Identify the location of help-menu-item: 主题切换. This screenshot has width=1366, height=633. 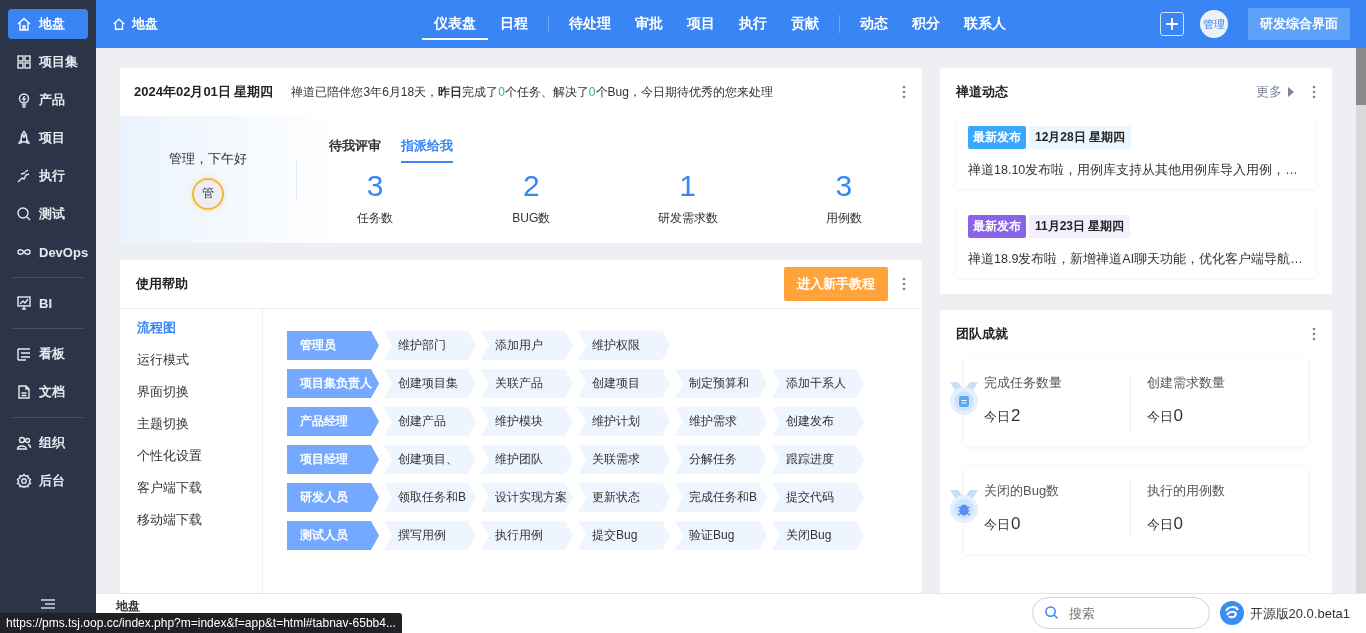
(199, 423).